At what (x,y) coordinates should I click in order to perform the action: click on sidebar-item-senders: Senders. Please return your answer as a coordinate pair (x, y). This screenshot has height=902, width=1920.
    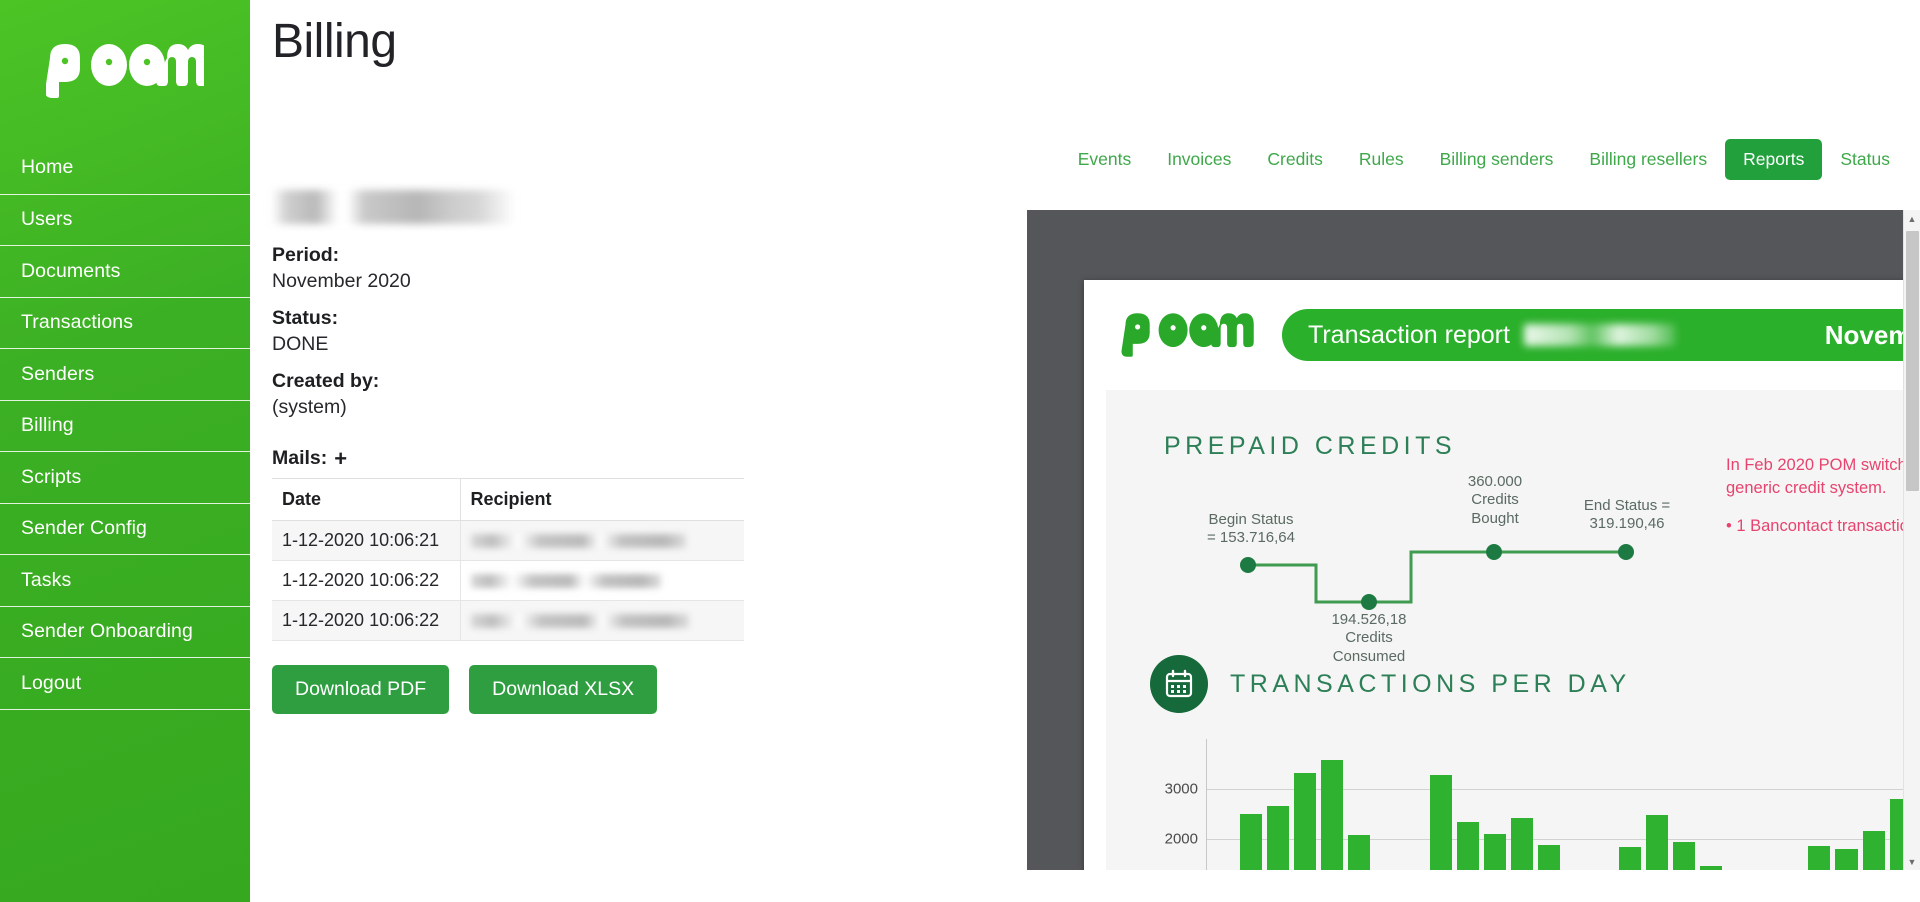
    Looking at the image, I should click on (125, 374).